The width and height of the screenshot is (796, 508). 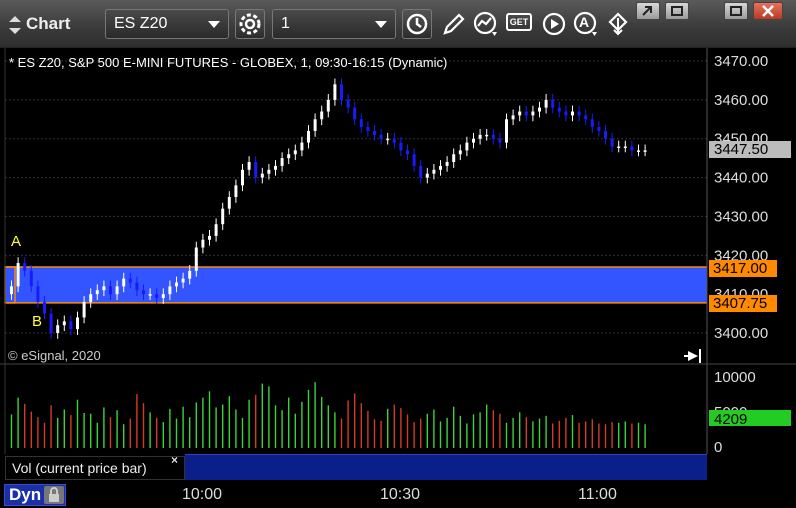 What do you see at coordinates (141, 23) in the screenshot?
I see `symbol-value: ES Z20` at bounding box center [141, 23].